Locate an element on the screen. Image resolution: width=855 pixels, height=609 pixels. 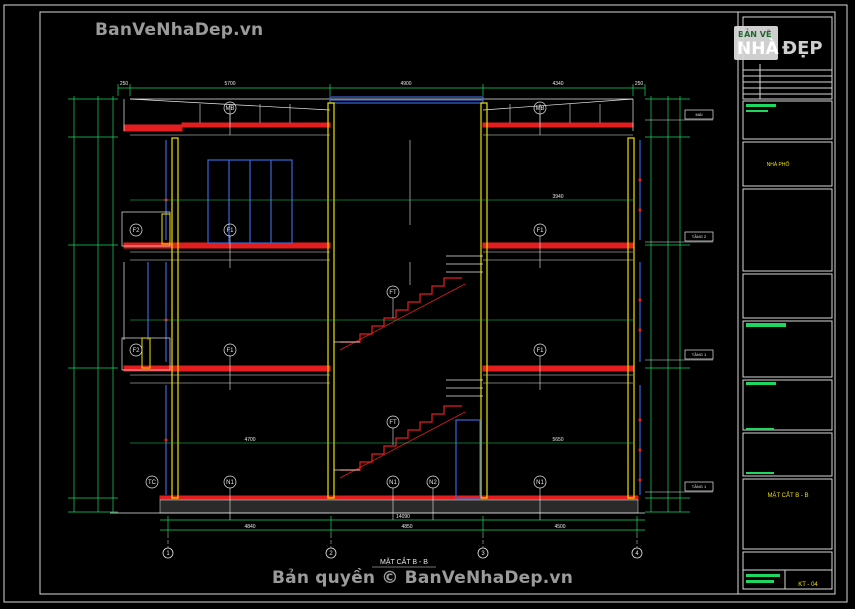
axis-3: 3 is located at coordinates (483, 554).